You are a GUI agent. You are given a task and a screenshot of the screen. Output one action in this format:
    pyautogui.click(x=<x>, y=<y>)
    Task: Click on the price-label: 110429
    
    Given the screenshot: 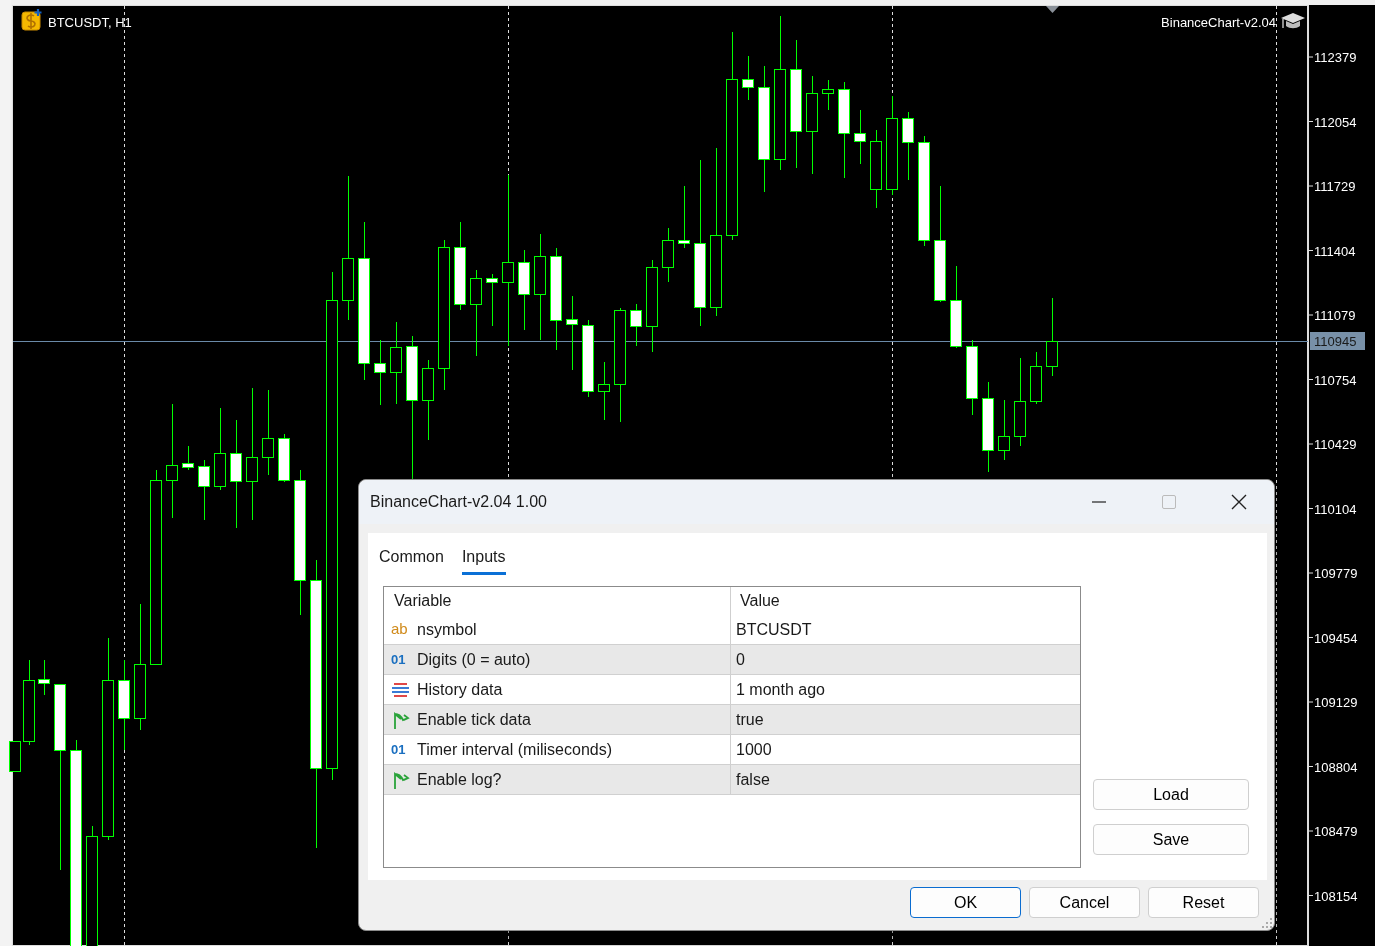 What is the action you would take?
    pyautogui.click(x=1335, y=444)
    